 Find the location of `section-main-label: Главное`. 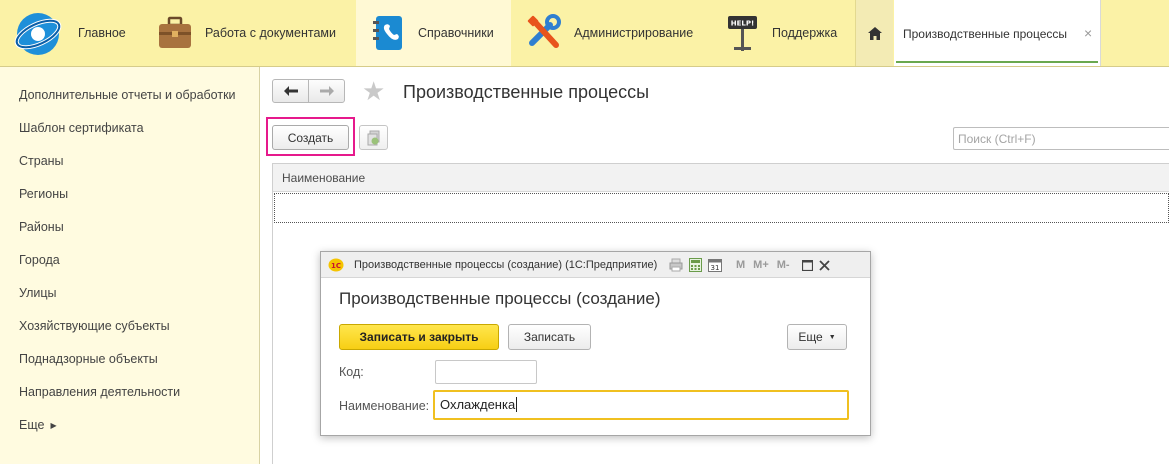

section-main-label: Главное is located at coordinates (102, 33).